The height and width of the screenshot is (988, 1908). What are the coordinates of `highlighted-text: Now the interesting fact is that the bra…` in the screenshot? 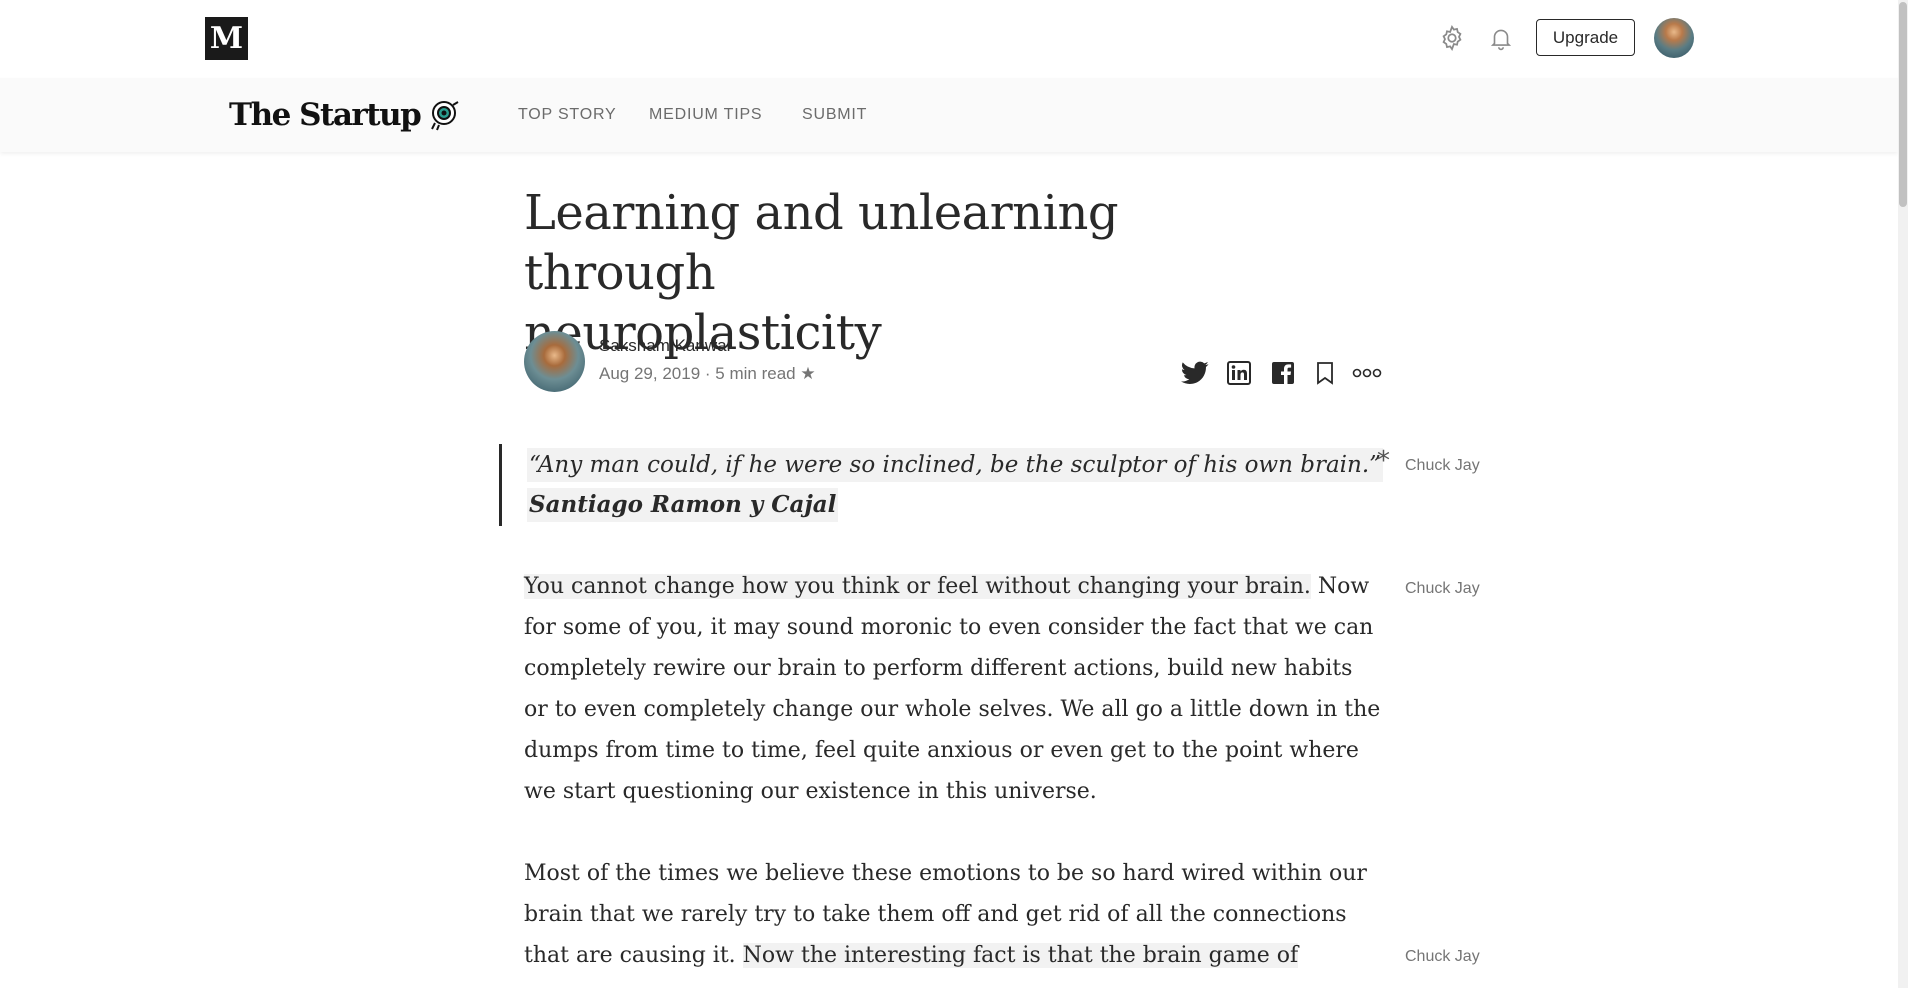 It's located at (1020, 955).